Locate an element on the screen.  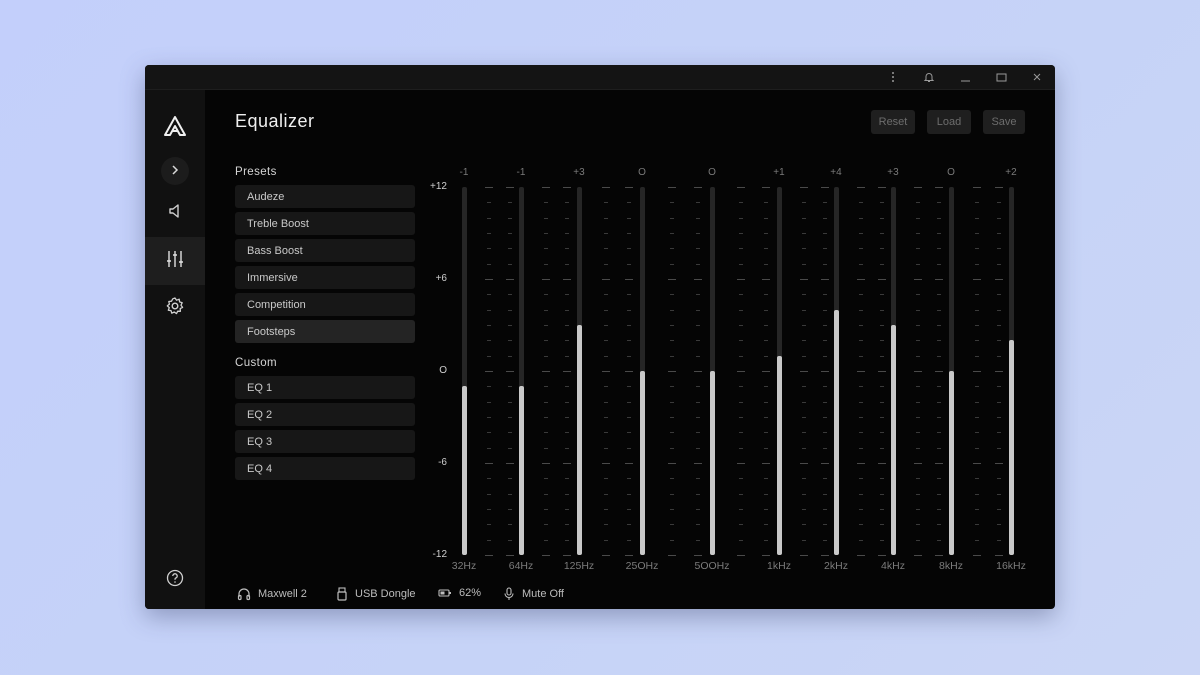
band-slider-4khz is located at coordinates (893, 371).